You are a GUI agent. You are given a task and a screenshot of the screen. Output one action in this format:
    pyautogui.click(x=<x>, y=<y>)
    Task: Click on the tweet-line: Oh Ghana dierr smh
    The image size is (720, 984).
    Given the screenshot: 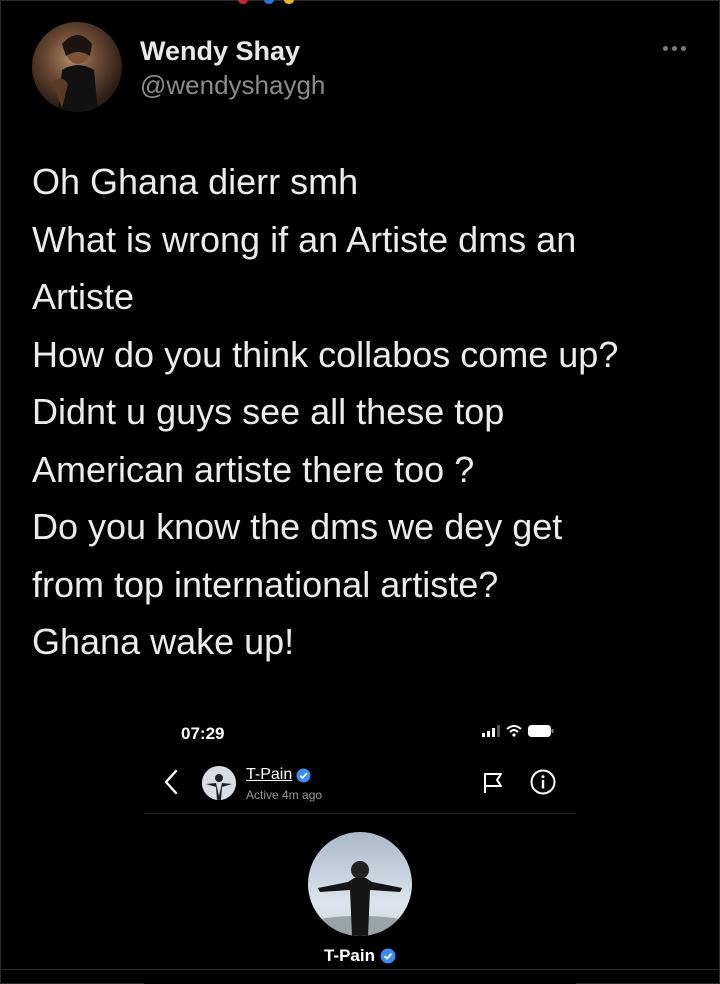 What is the action you would take?
    pyautogui.click(x=195, y=181)
    